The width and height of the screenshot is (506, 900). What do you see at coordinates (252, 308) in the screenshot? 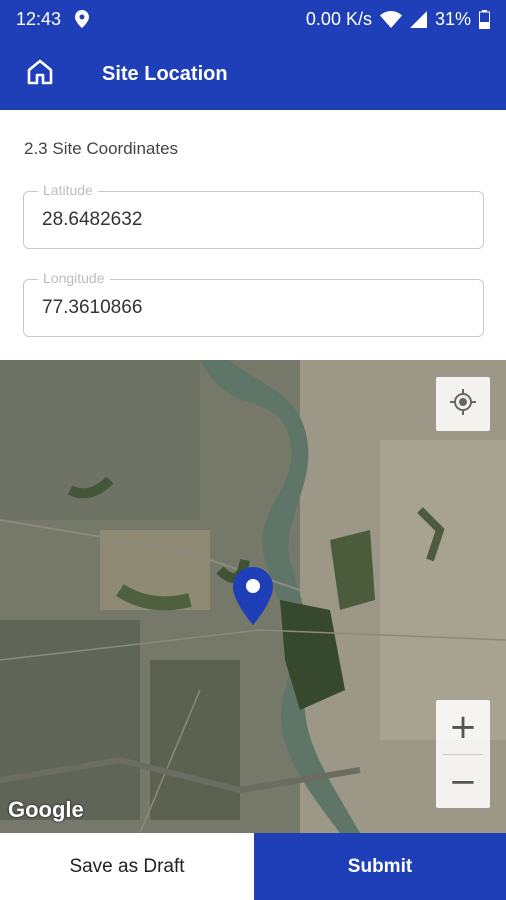
I see `longitude-input` at bounding box center [252, 308].